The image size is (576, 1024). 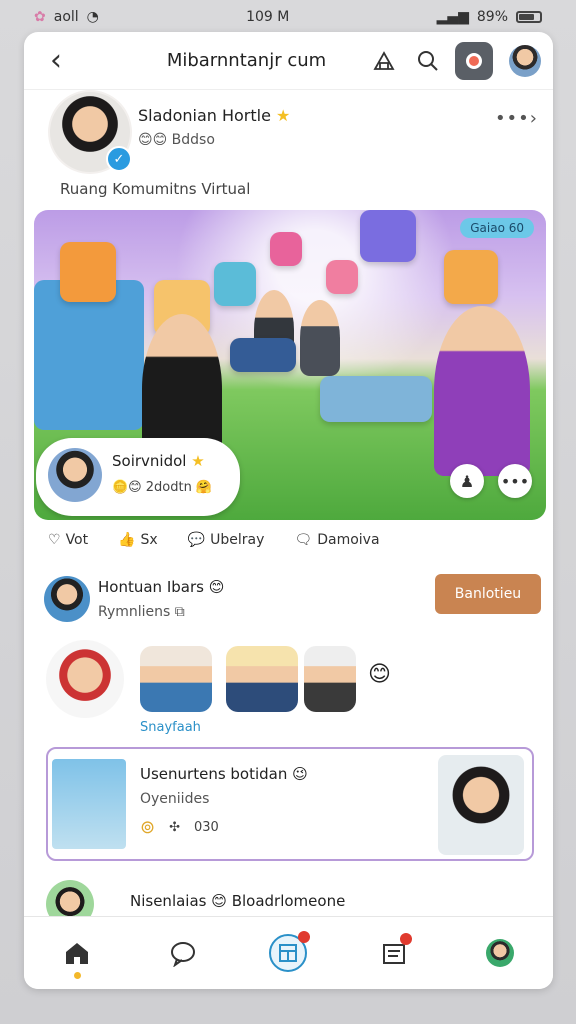 What do you see at coordinates (148, 827) in the screenshot?
I see `coin-icon: ⊚` at bounding box center [148, 827].